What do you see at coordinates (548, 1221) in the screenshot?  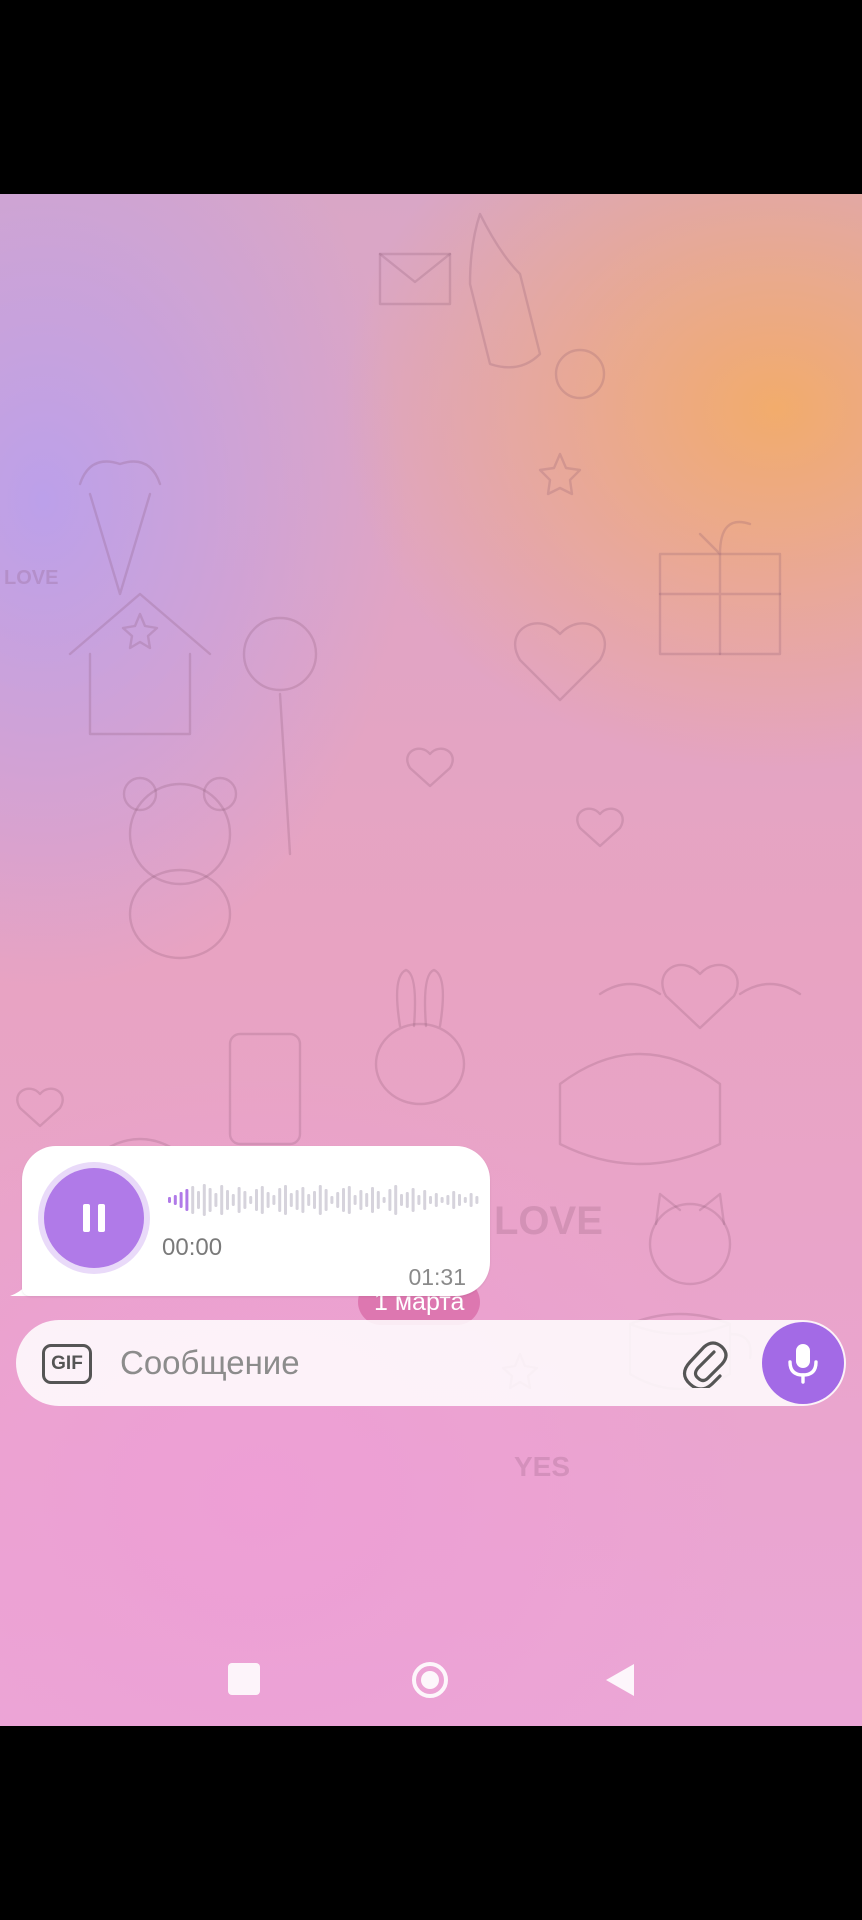 I see `doodle-love-large-text: LOVE` at bounding box center [548, 1221].